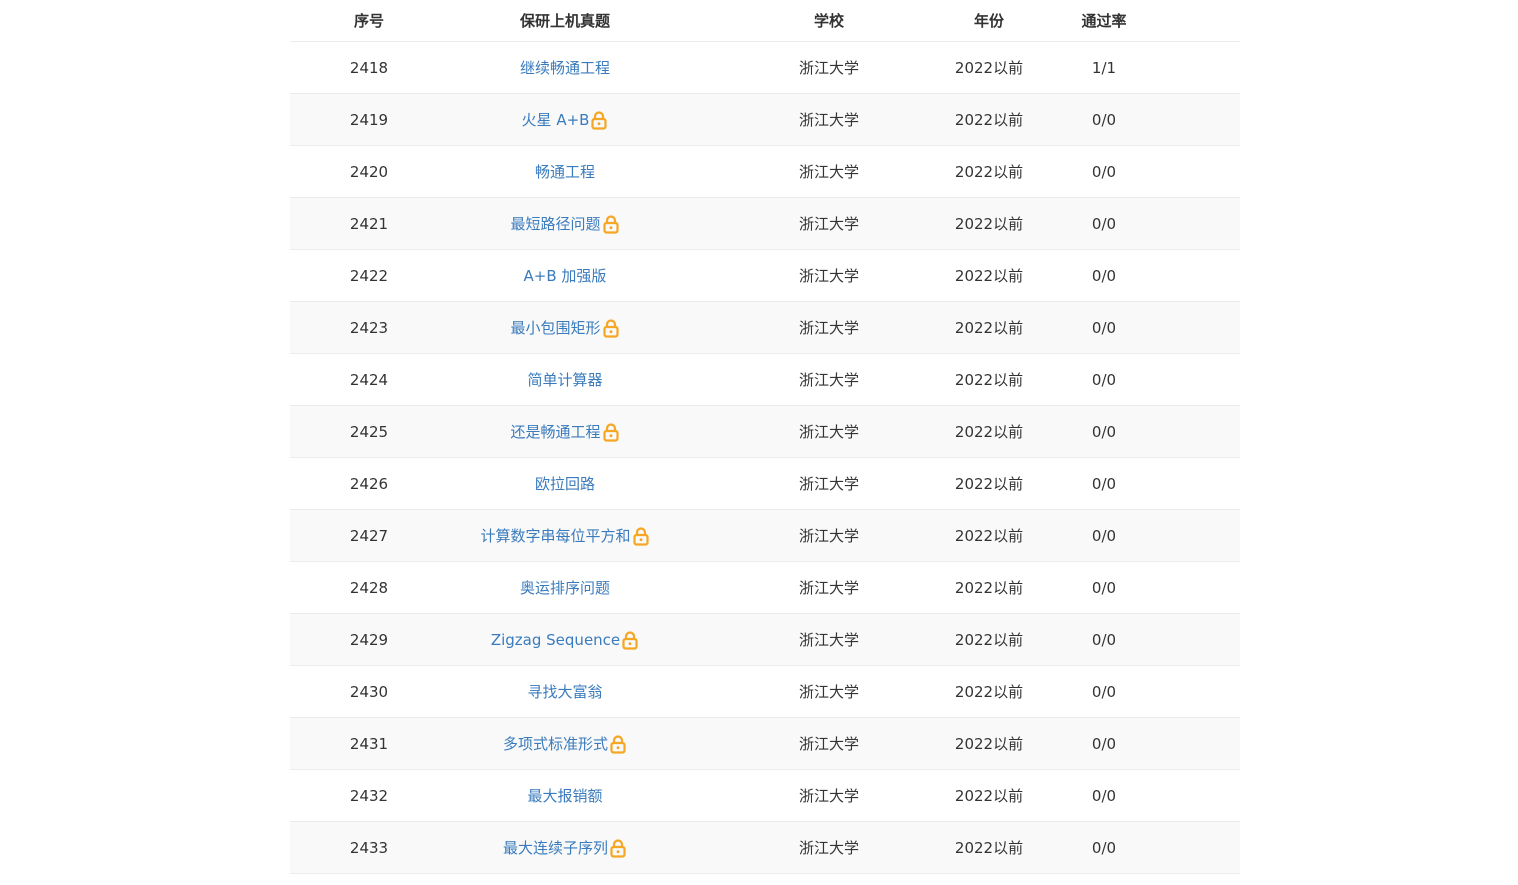 This screenshot has width=1518, height=885. Describe the element at coordinates (765, 68) in the screenshot. I see `table-row: 2418 继续畅通工程 浙江大学 2022以前 1/1` at that location.